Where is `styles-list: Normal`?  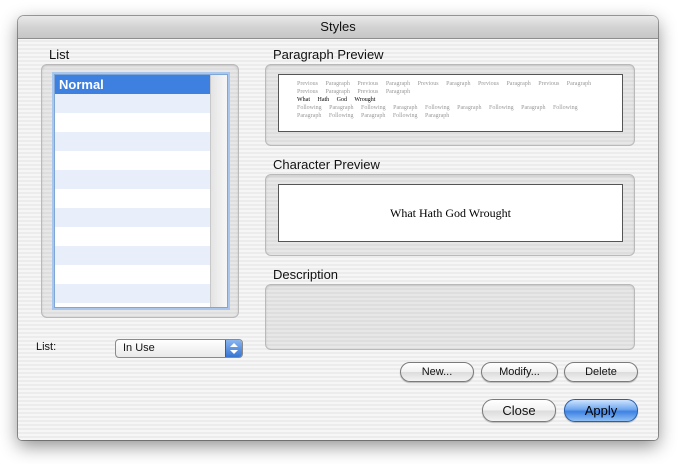 styles-list: Normal is located at coordinates (141, 191).